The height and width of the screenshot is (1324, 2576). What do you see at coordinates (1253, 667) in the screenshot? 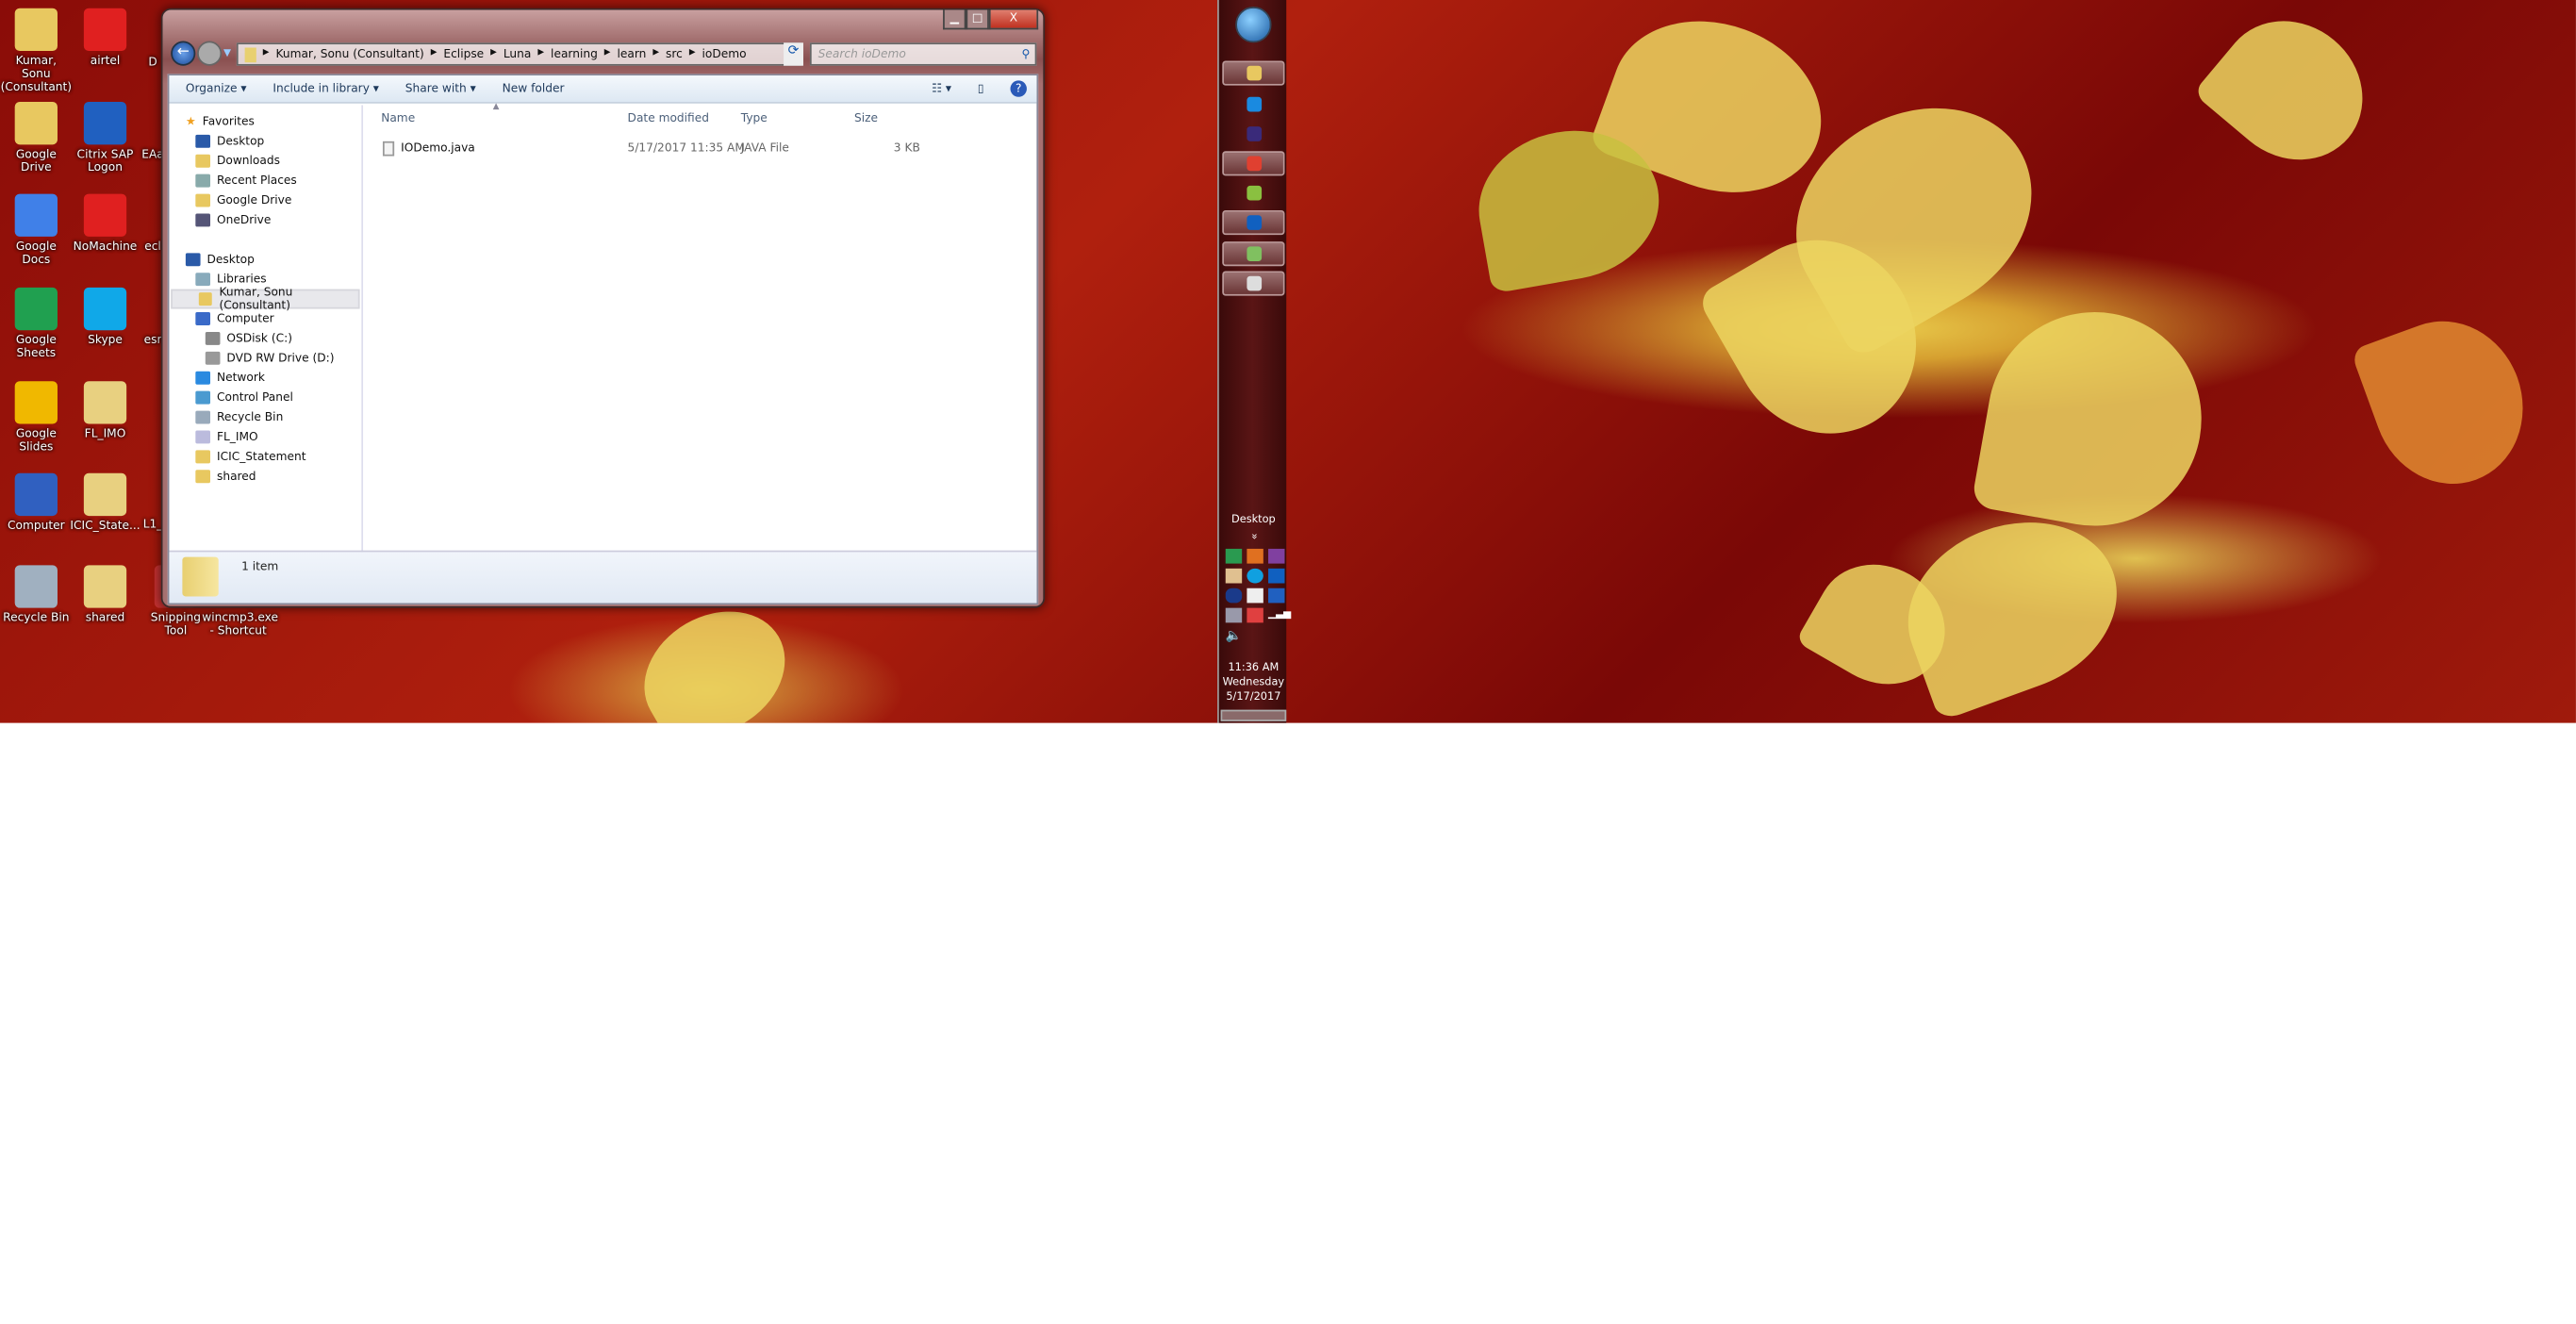
I see `clock-time: 11:36 AM` at bounding box center [1253, 667].